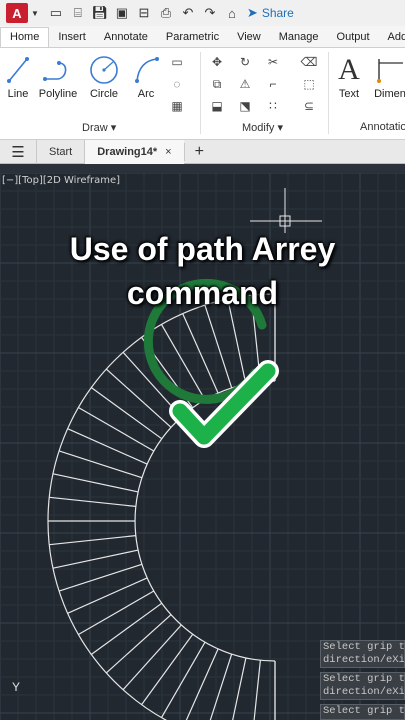 Image resolution: width=405 pixels, height=720 pixels. I want to click on tab-view: View, so click(249, 39).